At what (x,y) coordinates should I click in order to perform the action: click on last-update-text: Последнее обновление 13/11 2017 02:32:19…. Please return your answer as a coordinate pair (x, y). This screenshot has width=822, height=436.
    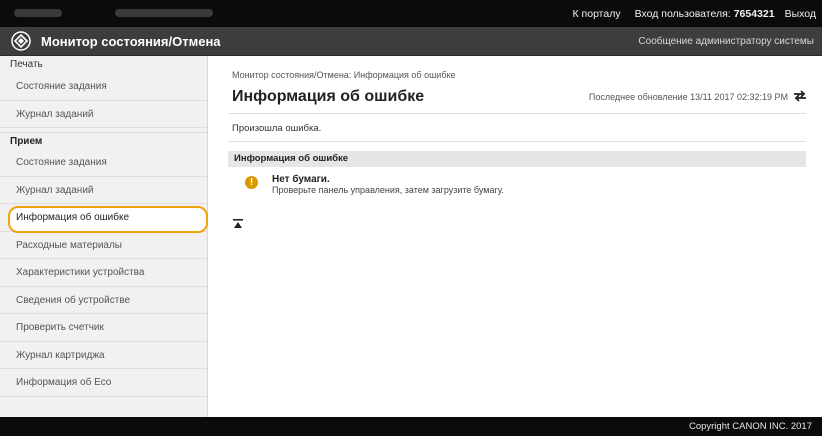
    Looking at the image, I should click on (688, 97).